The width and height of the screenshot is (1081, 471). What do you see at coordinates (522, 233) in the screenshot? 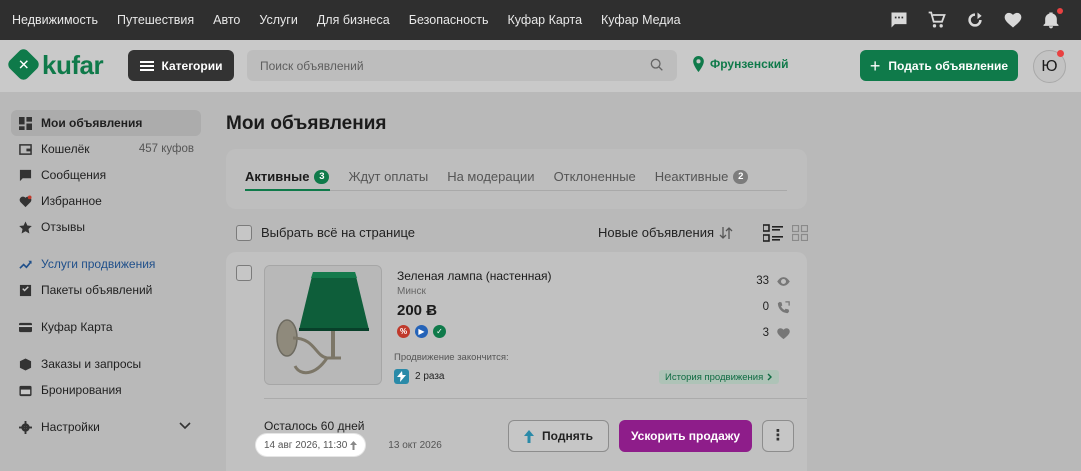
I see `list-controls: Выбрать всё на странице Новые объявления` at bounding box center [522, 233].